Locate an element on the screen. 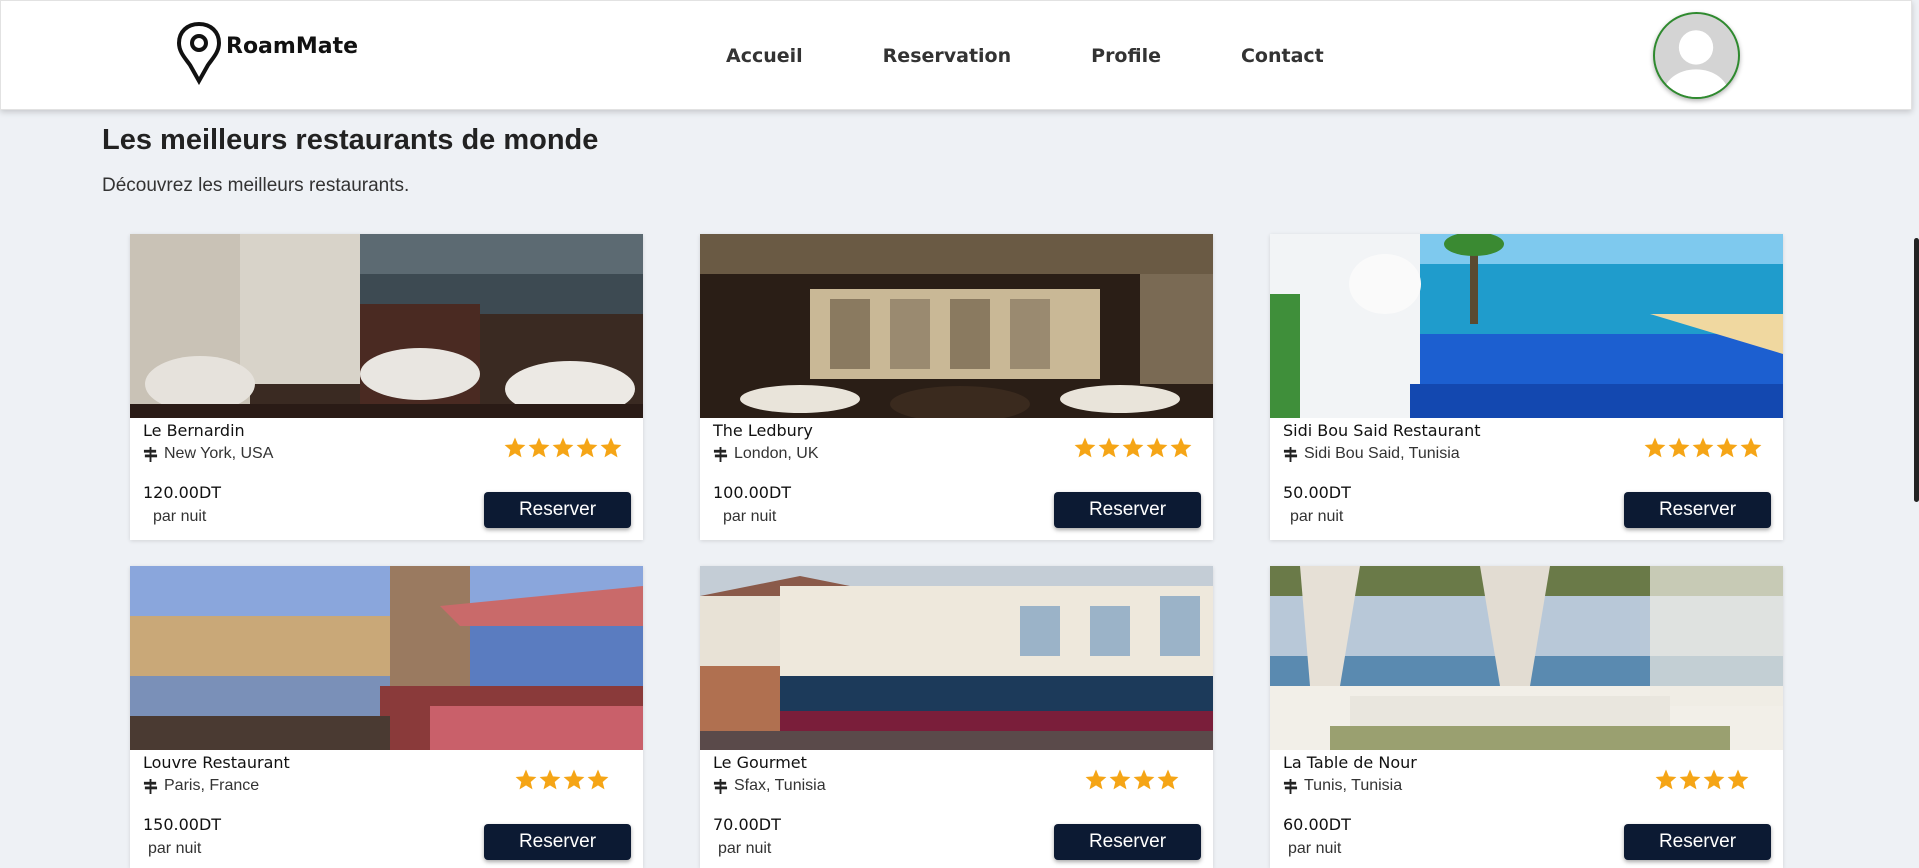 Image resolution: width=1919 pixels, height=868 pixels. brand-name: RoamMate is located at coordinates (292, 46).